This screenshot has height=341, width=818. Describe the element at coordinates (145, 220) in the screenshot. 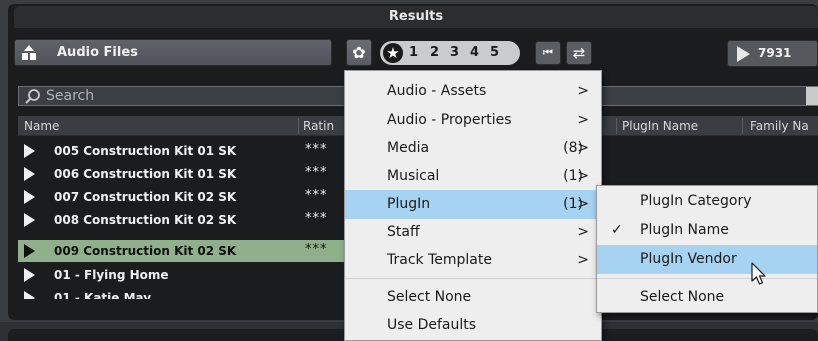

I see `row-name: 008 Construction Kit 02 SK` at that location.